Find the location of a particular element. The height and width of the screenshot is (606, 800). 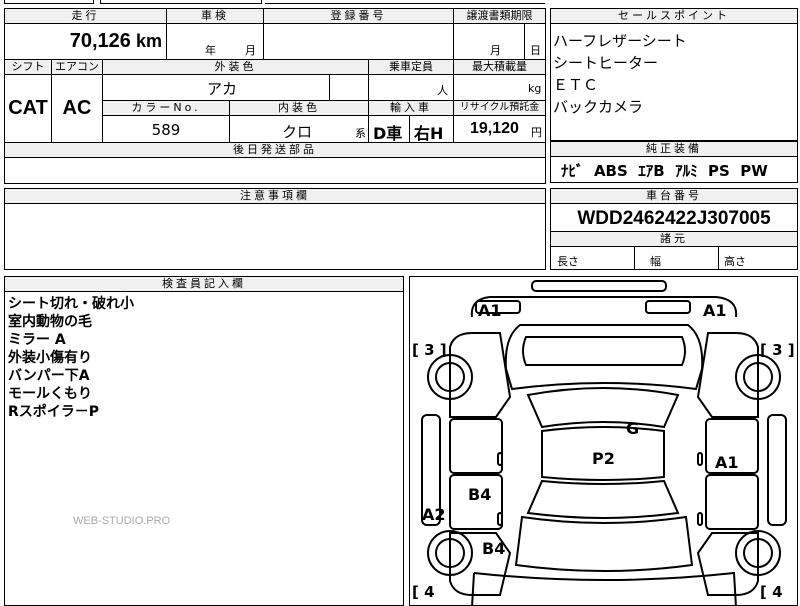

top-strip-left is located at coordinates (49, 2).